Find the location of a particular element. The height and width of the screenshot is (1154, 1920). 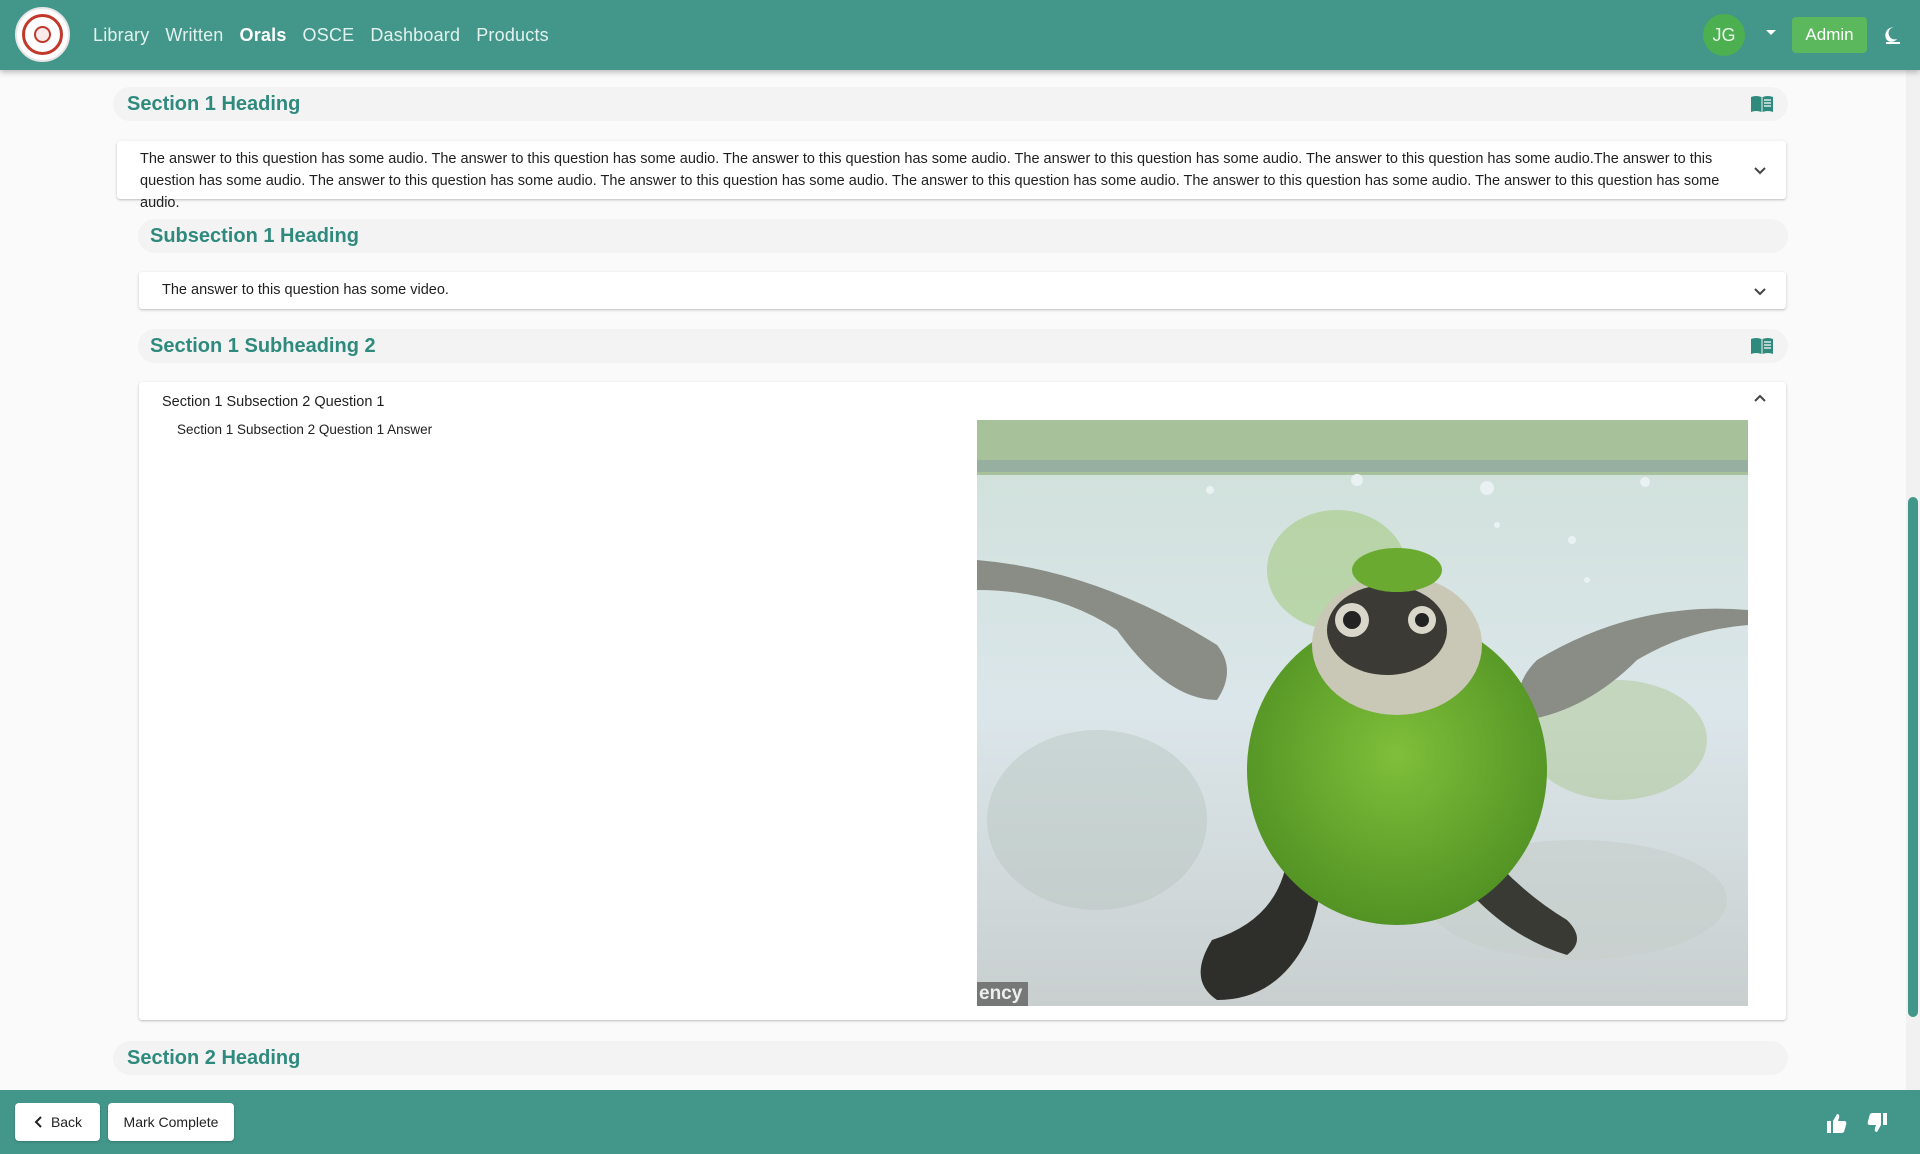

university-logo is located at coordinates (42, 34).